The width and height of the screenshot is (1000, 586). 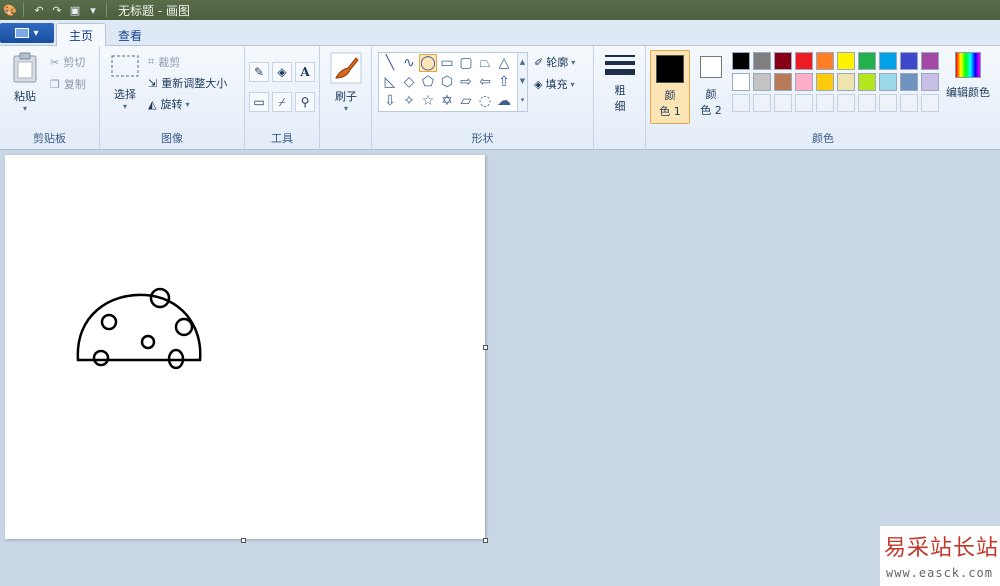 What do you see at coordinates (243, 540) in the screenshot?
I see `resize-handle-bottom` at bounding box center [243, 540].